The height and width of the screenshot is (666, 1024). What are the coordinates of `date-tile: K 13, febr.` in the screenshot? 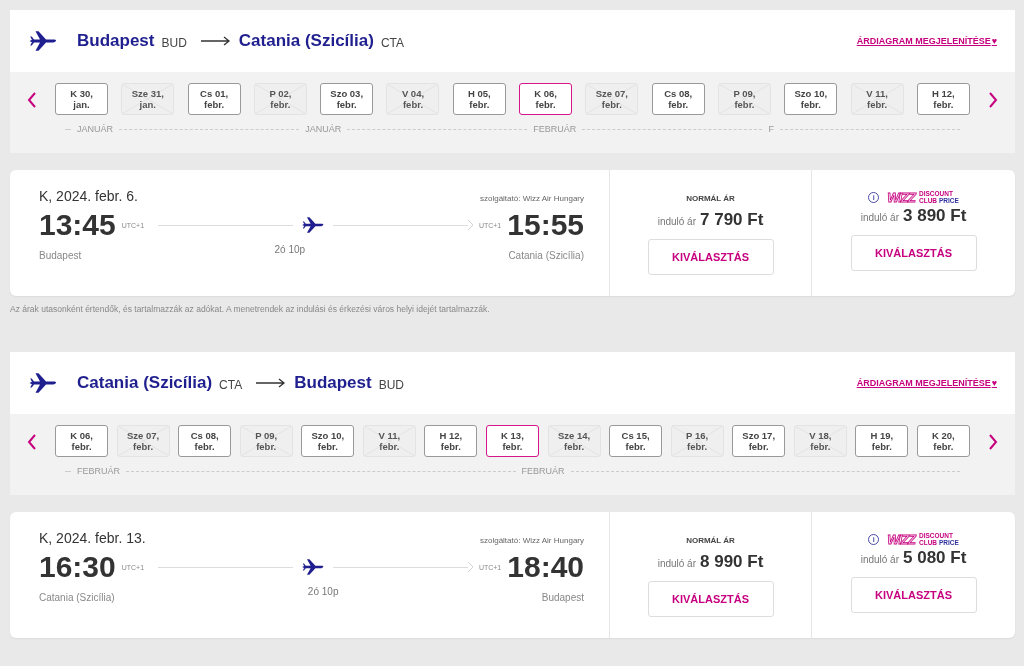 It's located at (512, 441).